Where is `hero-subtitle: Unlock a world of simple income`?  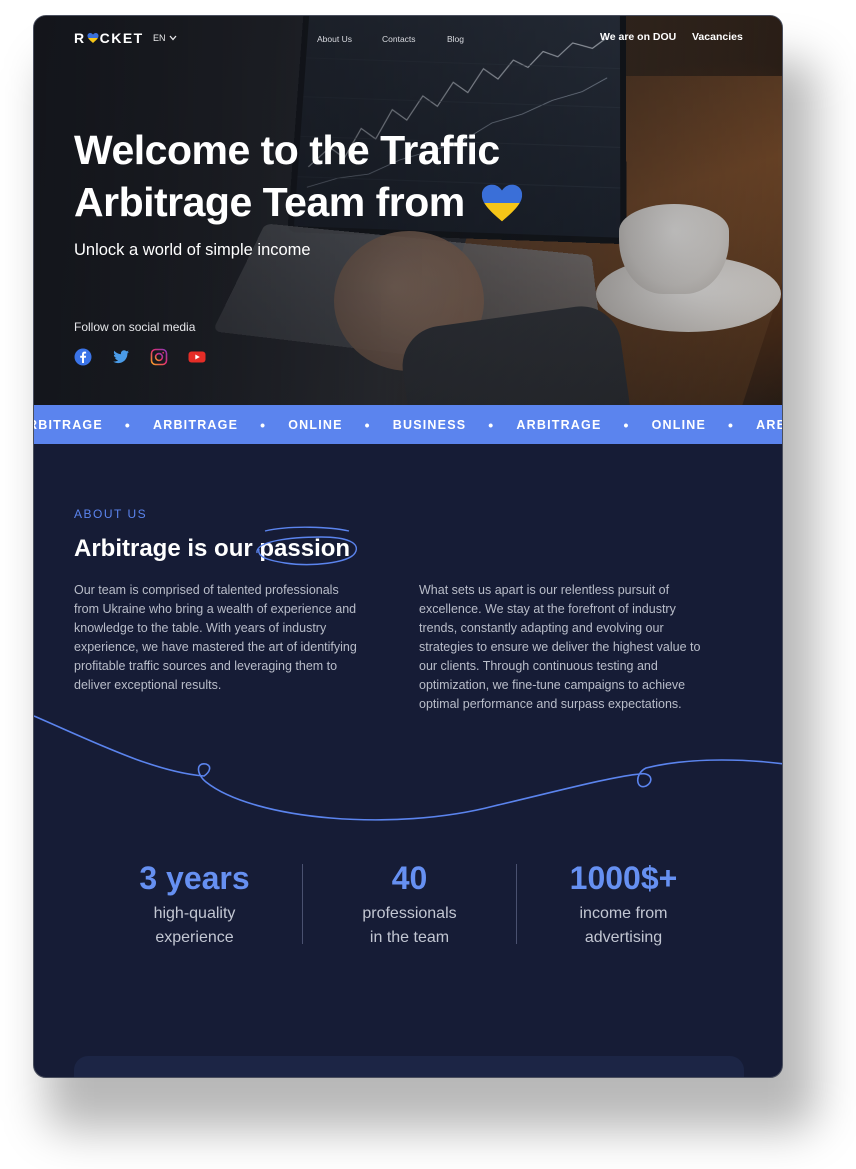 hero-subtitle: Unlock a world of simple income is located at coordinates (192, 250).